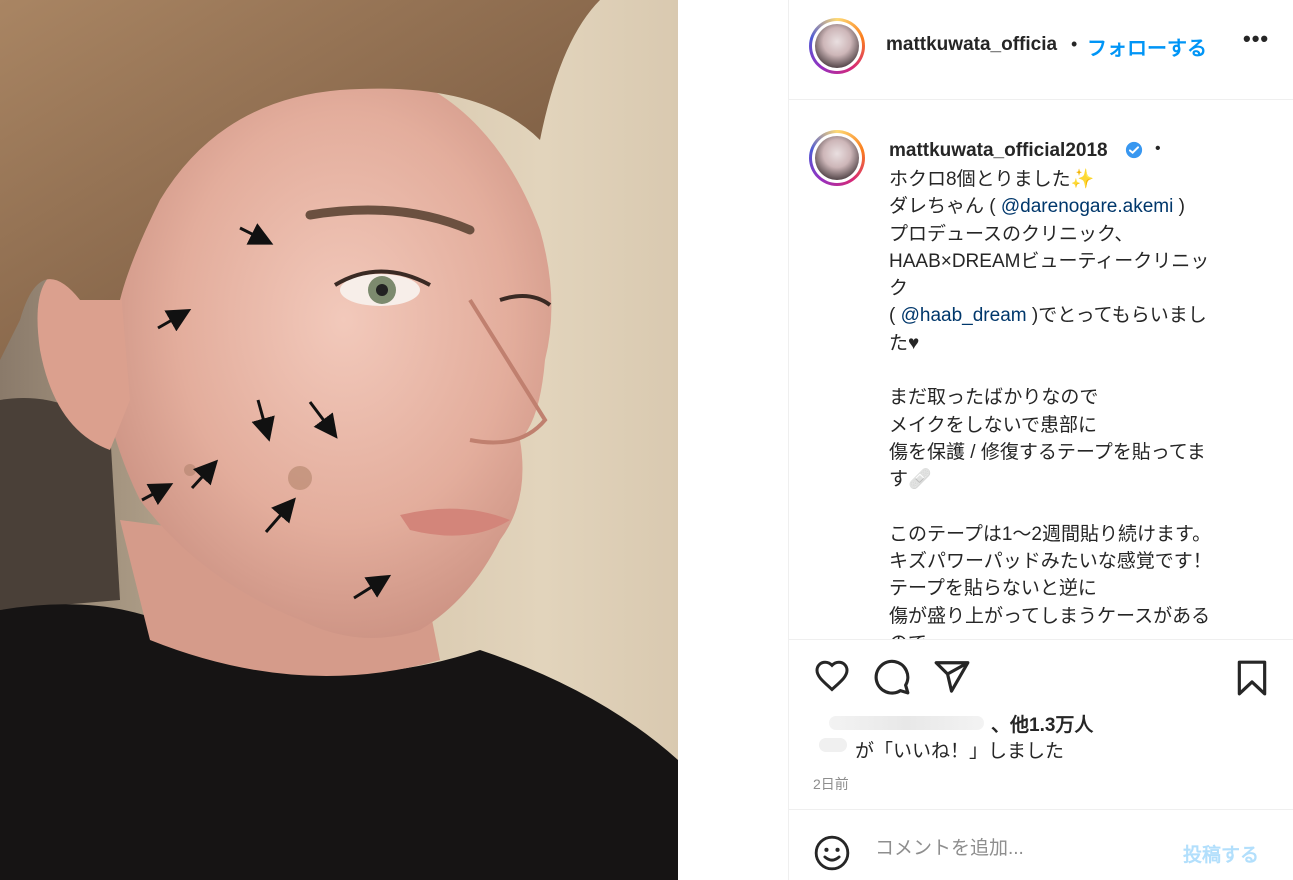  Describe the element at coordinates (1079, 634) in the screenshot. I see `caption-line: ので` at that location.